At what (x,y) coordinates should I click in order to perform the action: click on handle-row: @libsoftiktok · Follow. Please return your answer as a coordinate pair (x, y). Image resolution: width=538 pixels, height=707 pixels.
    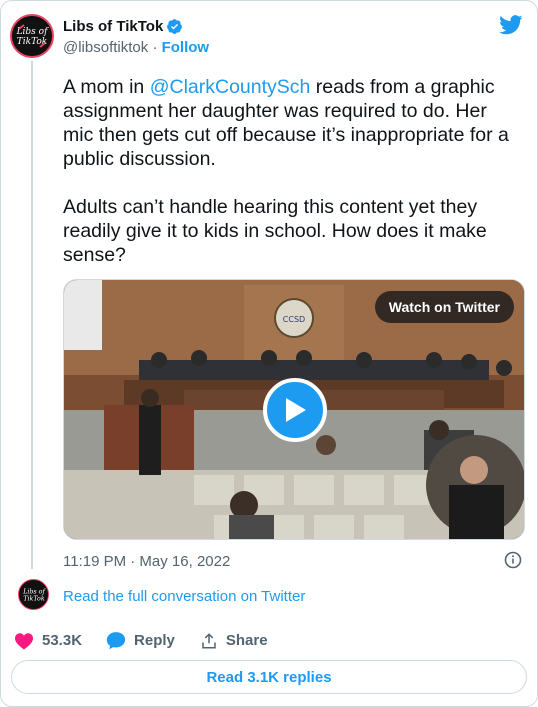
    Looking at the image, I should click on (136, 47).